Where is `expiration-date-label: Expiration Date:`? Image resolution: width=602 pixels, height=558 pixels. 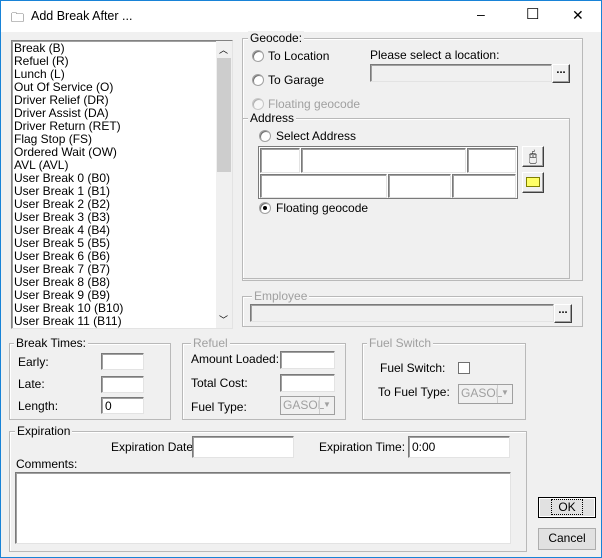
expiration-date-label: Expiration Date: is located at coordinates (154, 447).